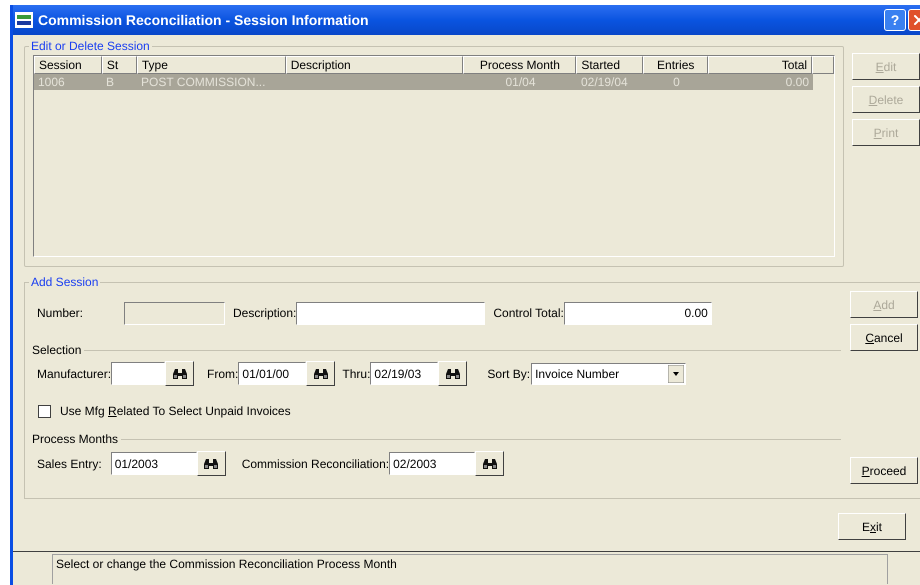 The image size is (920, 585). What do you see at coordinates (508, 374) in the screenshot?
I see `field-label: Sort By:` at bounding box center [508, 374].